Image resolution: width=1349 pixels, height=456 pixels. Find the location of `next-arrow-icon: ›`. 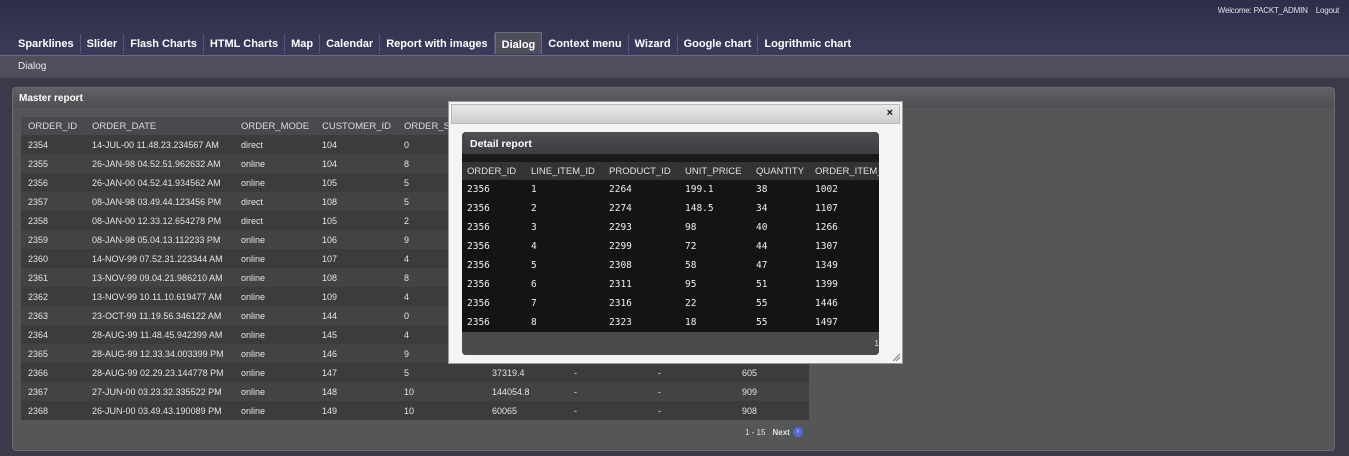

next-arrow-icon: › is located at coordinates (797, 432).